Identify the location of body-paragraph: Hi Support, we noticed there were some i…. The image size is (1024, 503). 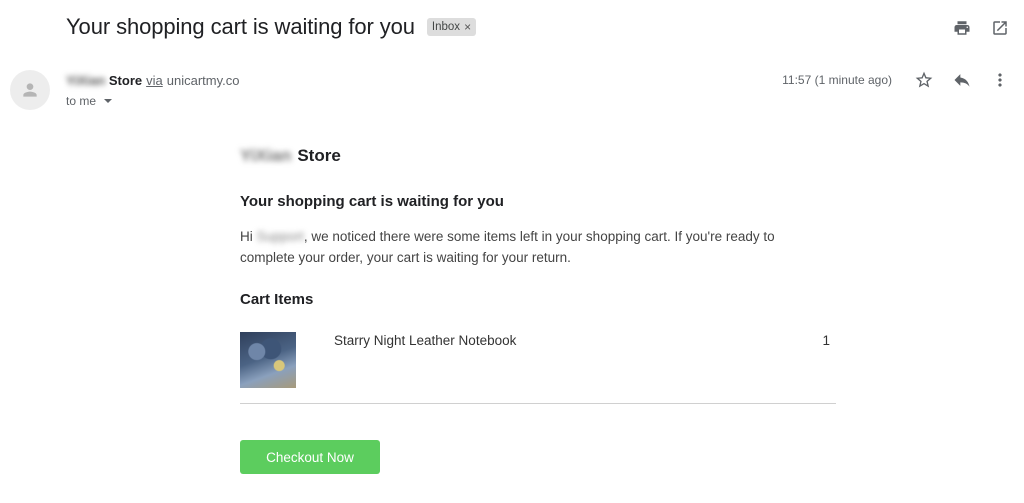
(535, 247).